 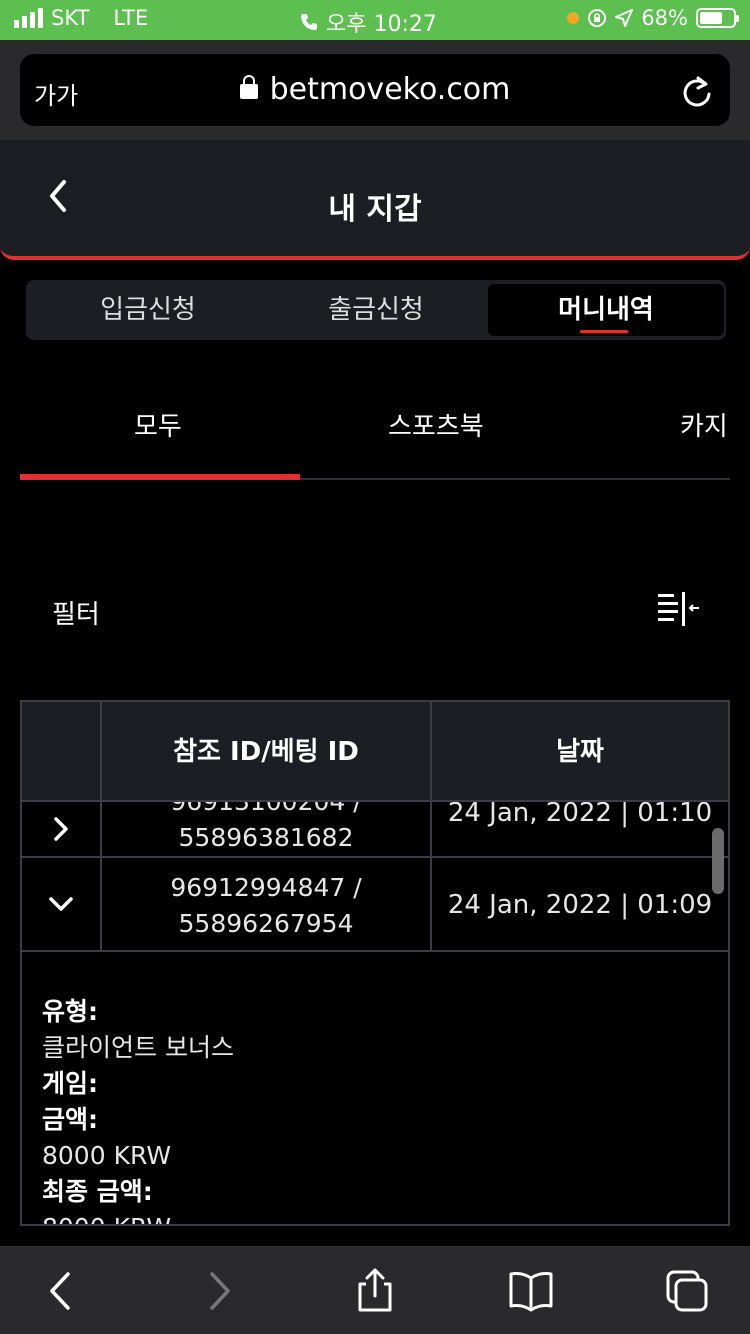 I want to click on forward-icon, so click(x=219, y=1291).